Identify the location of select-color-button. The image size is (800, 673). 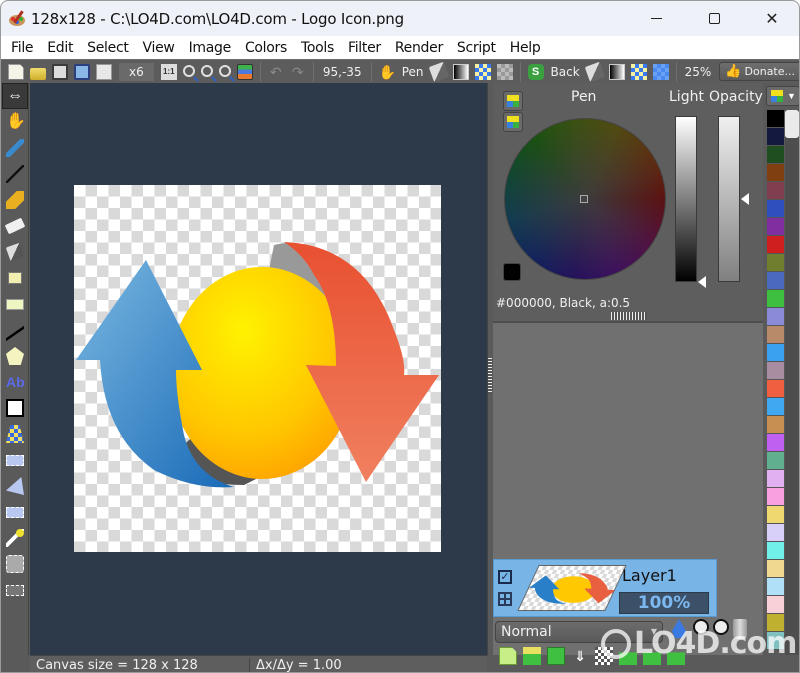
(513, 101).